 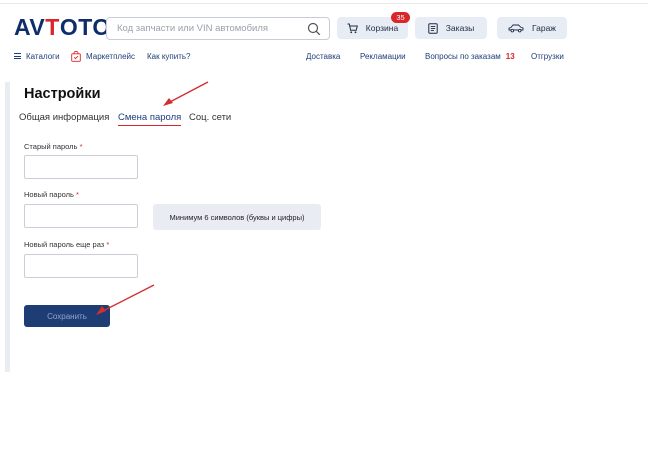 I want to click on cart-label: Корзина, so click(x=382, y=28).